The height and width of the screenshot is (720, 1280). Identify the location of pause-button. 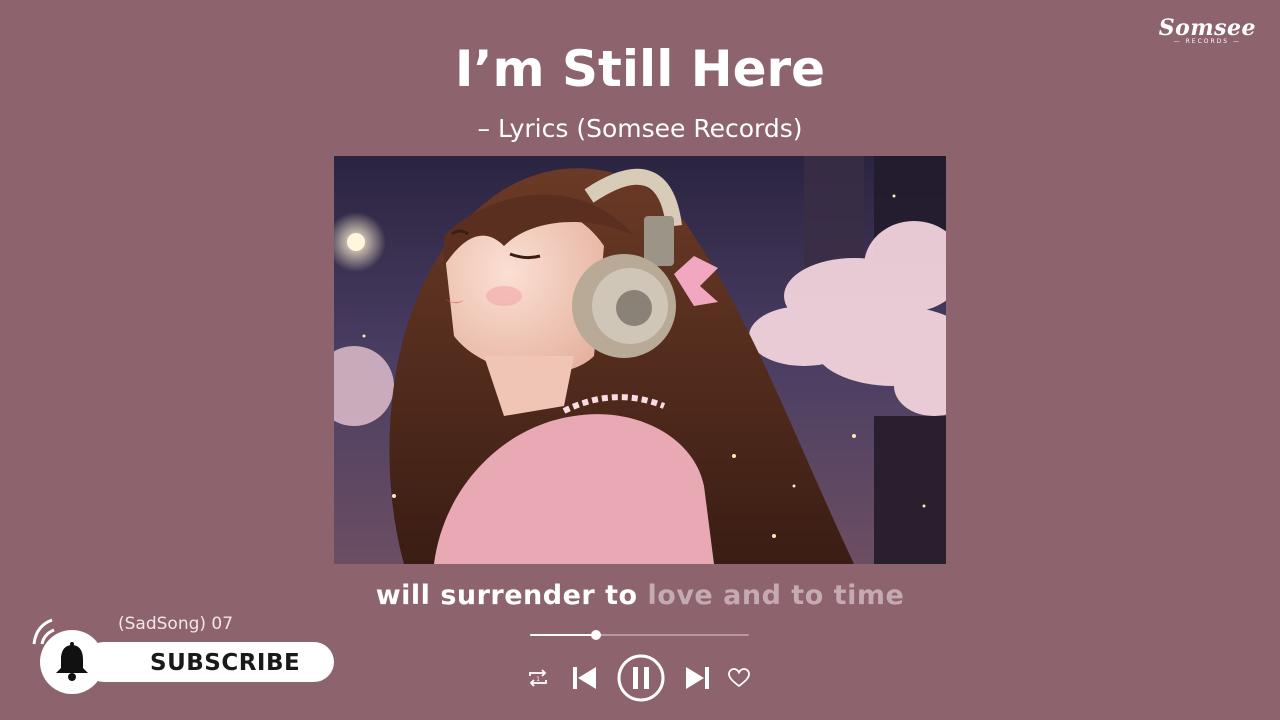
(641, 678).